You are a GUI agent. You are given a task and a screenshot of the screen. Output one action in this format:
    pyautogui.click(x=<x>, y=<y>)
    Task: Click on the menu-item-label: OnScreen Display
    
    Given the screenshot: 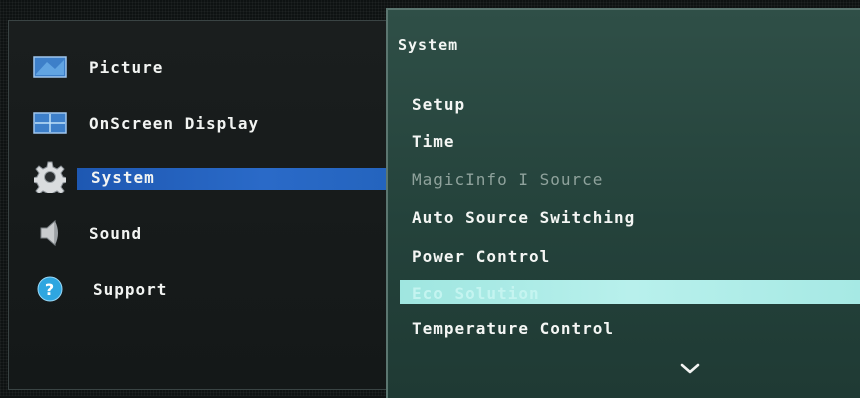 What is the action you would take?
    pyautogui.click(x=174, y=123)
    